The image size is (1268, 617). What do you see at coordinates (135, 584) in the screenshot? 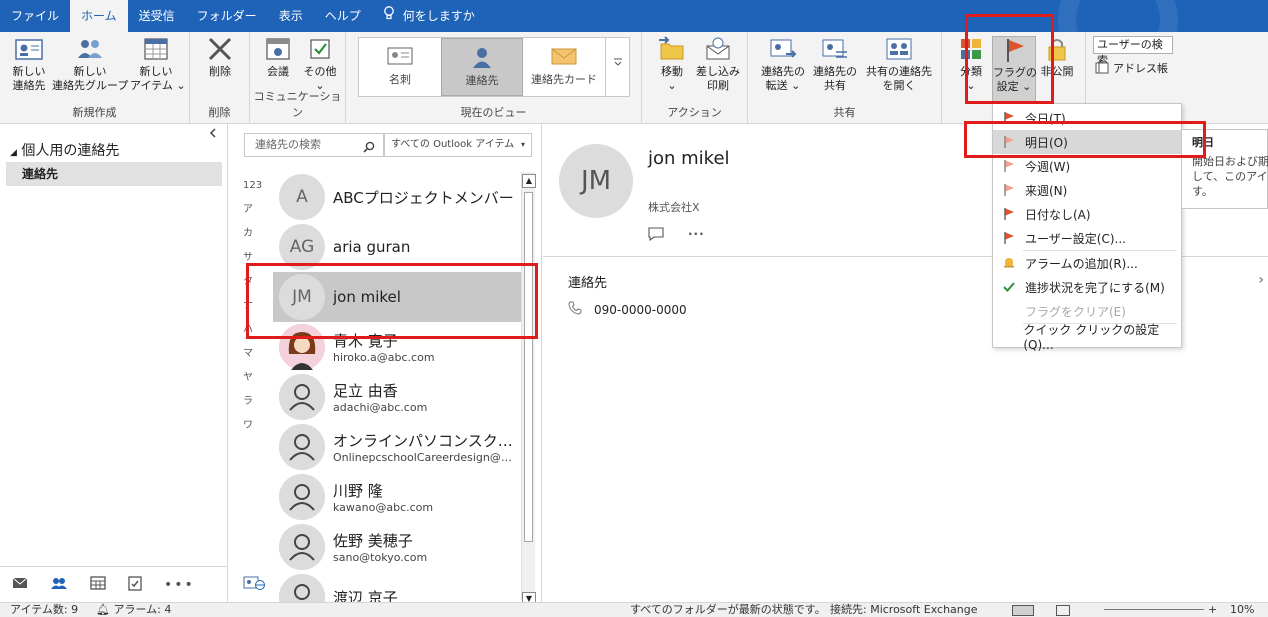
I see `tasks-icon` at bounding box center [135, 584].